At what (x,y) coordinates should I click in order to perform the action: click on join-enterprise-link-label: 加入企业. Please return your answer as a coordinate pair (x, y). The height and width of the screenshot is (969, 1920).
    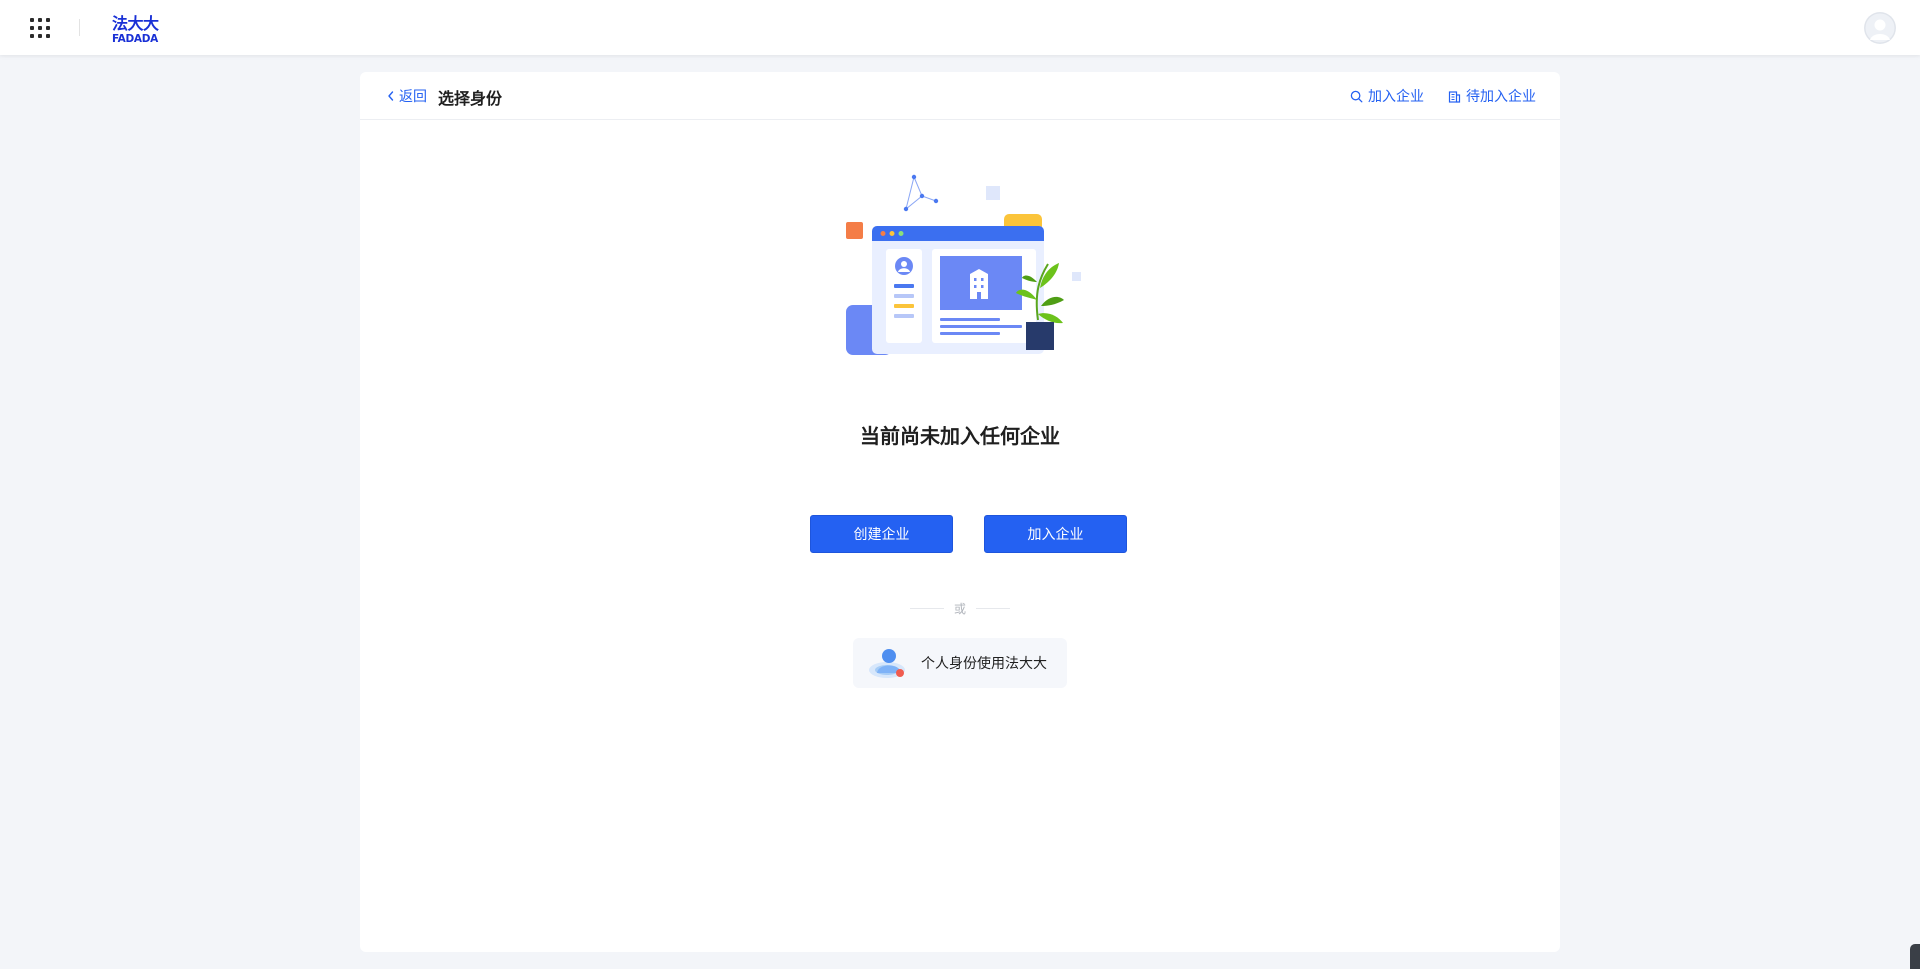
    Looking at the image, I should click on (1396, 97).